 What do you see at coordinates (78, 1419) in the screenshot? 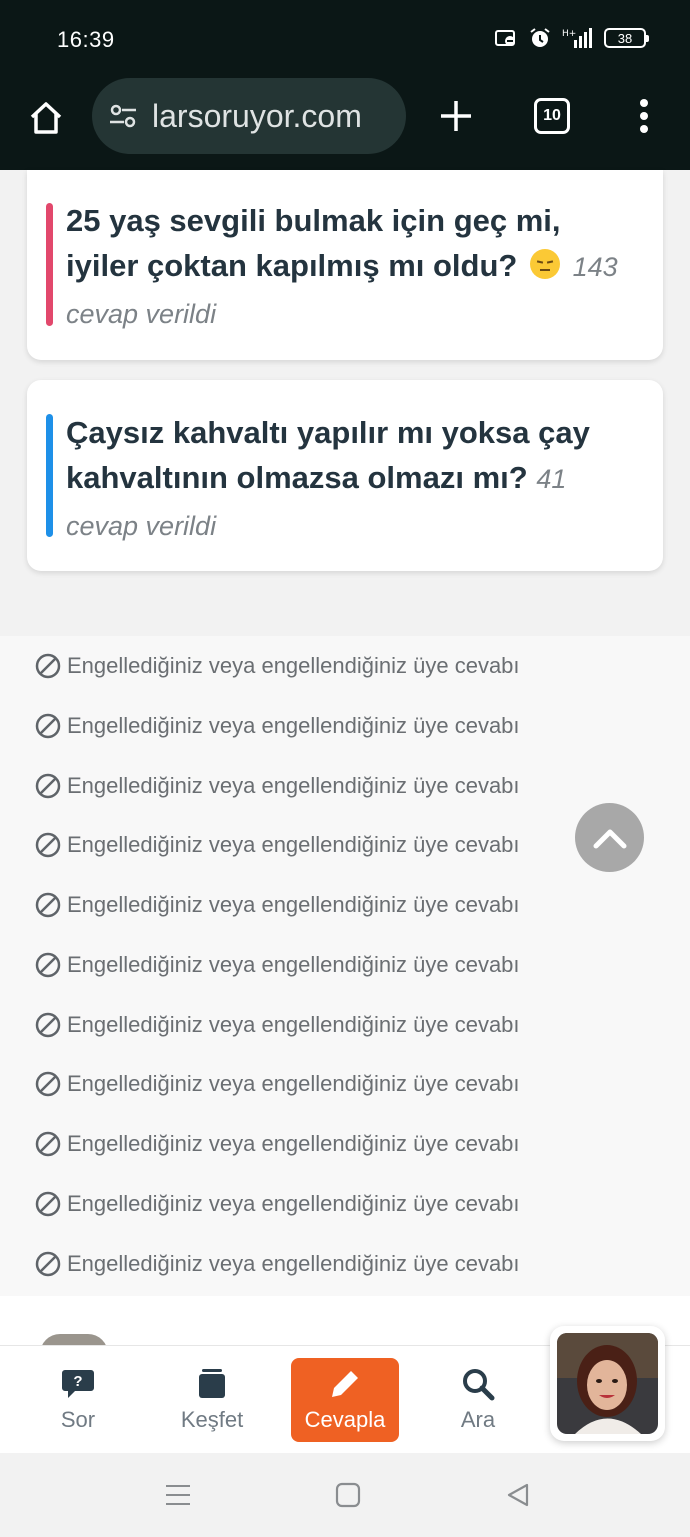
I see `nav-sor-label: Sor` at bounding box center [78, 1419].